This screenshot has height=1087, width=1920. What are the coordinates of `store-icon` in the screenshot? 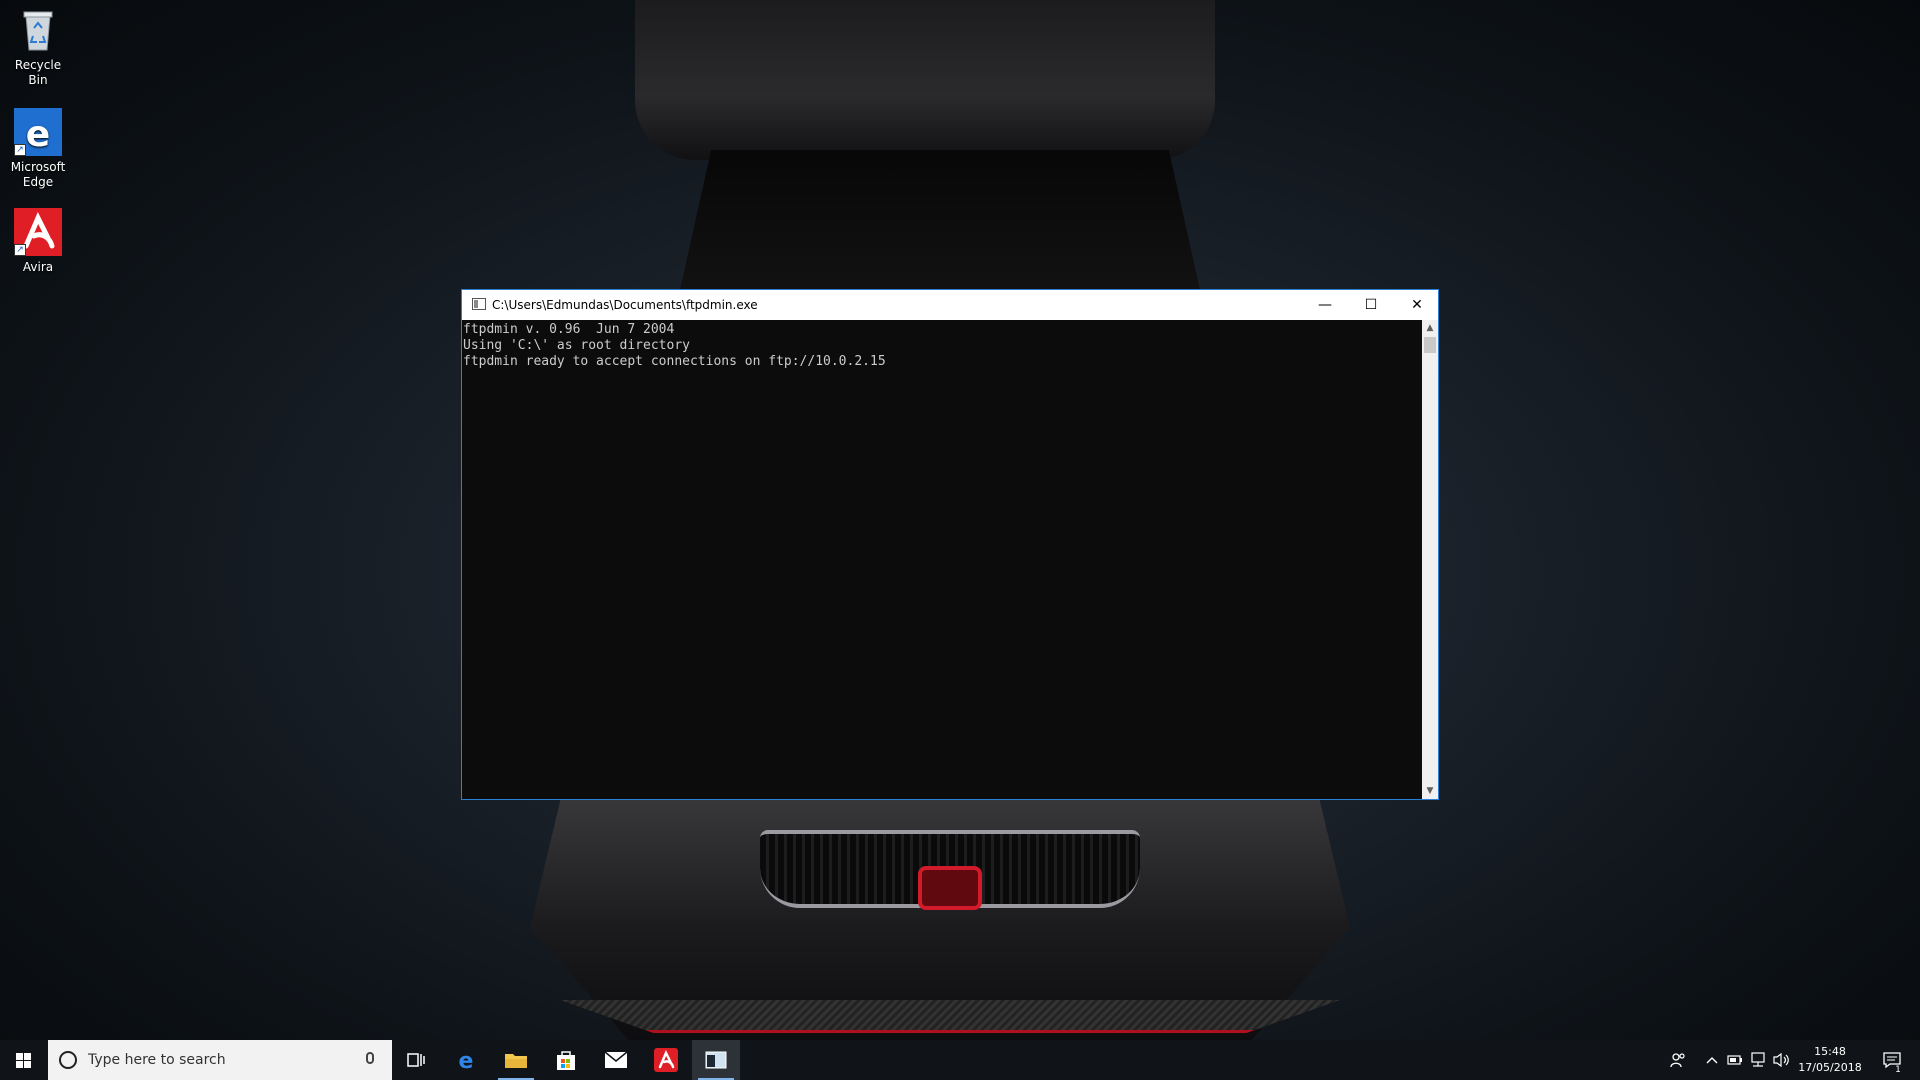 It's located at (566, 1060).